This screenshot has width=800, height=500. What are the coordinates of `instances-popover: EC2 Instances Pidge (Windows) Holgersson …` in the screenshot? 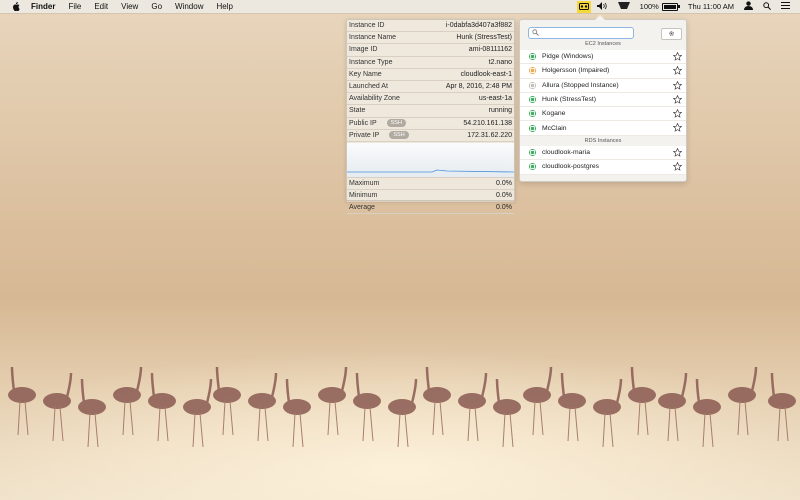 It's located at (603, 98).